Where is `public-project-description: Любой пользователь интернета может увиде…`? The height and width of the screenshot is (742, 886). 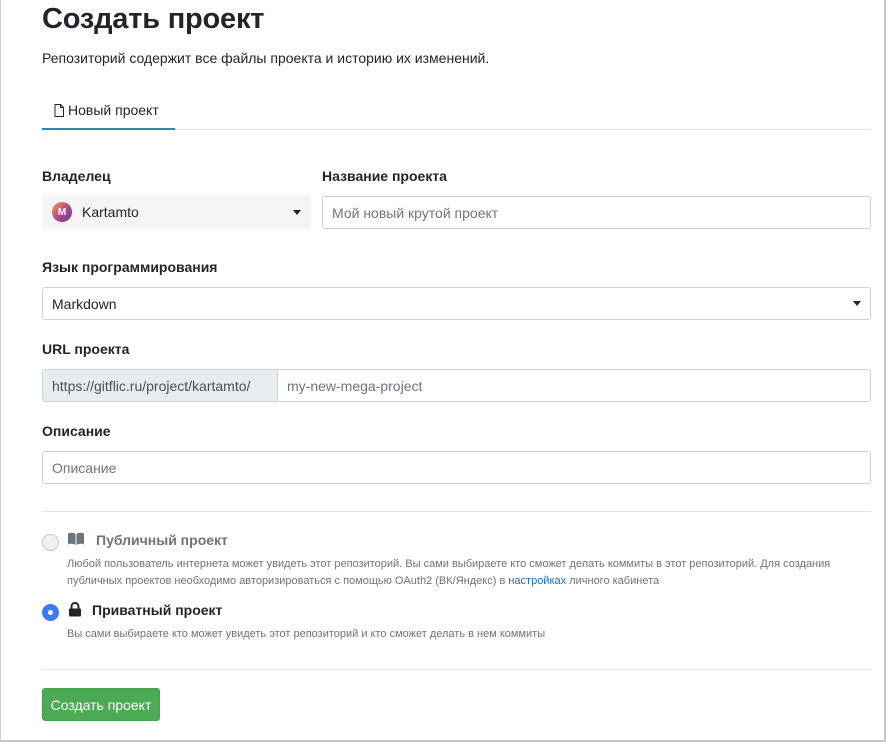
public-project-description: Любой пользователь интернета может увиде… is located at coordinates (467, 573).